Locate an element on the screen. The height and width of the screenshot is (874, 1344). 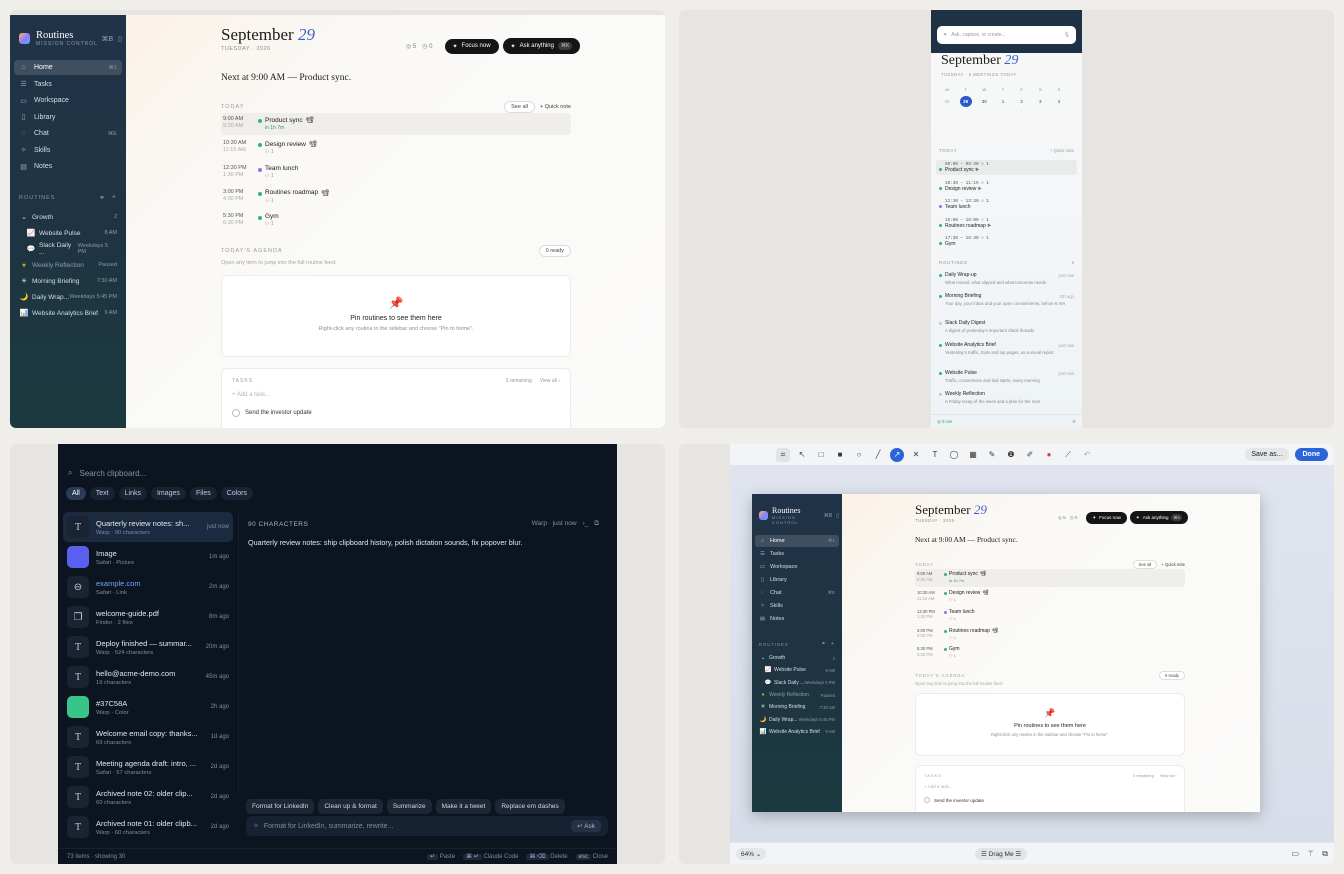
routine-group-growth: ⌄ Growth 2 is located at coordinates (797, 658).